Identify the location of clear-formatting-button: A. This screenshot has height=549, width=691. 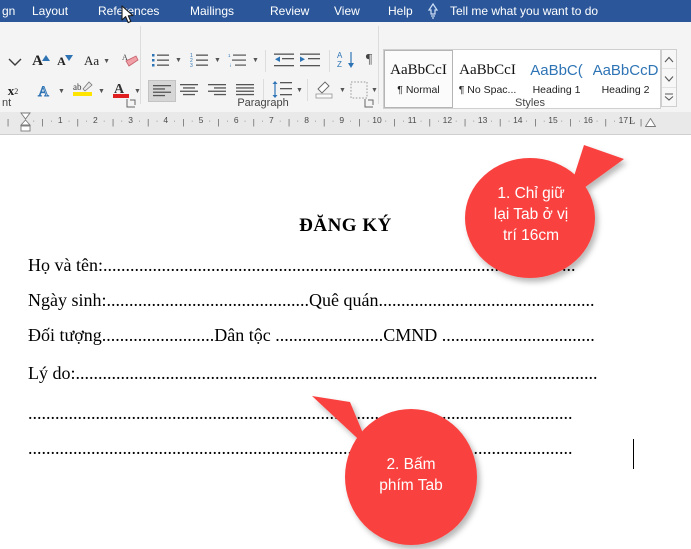
(130, 60).